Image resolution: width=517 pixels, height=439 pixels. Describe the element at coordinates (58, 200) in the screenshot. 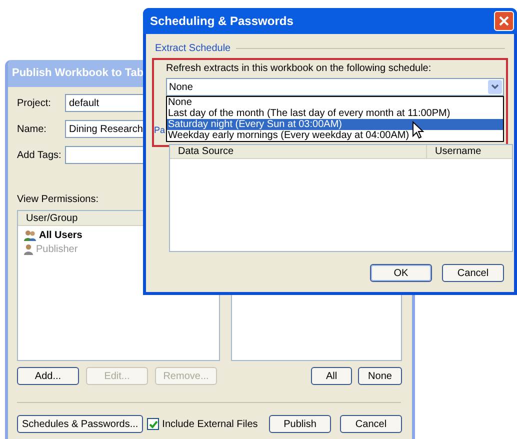

I see `permissions-label: View Permissions:` at that location.